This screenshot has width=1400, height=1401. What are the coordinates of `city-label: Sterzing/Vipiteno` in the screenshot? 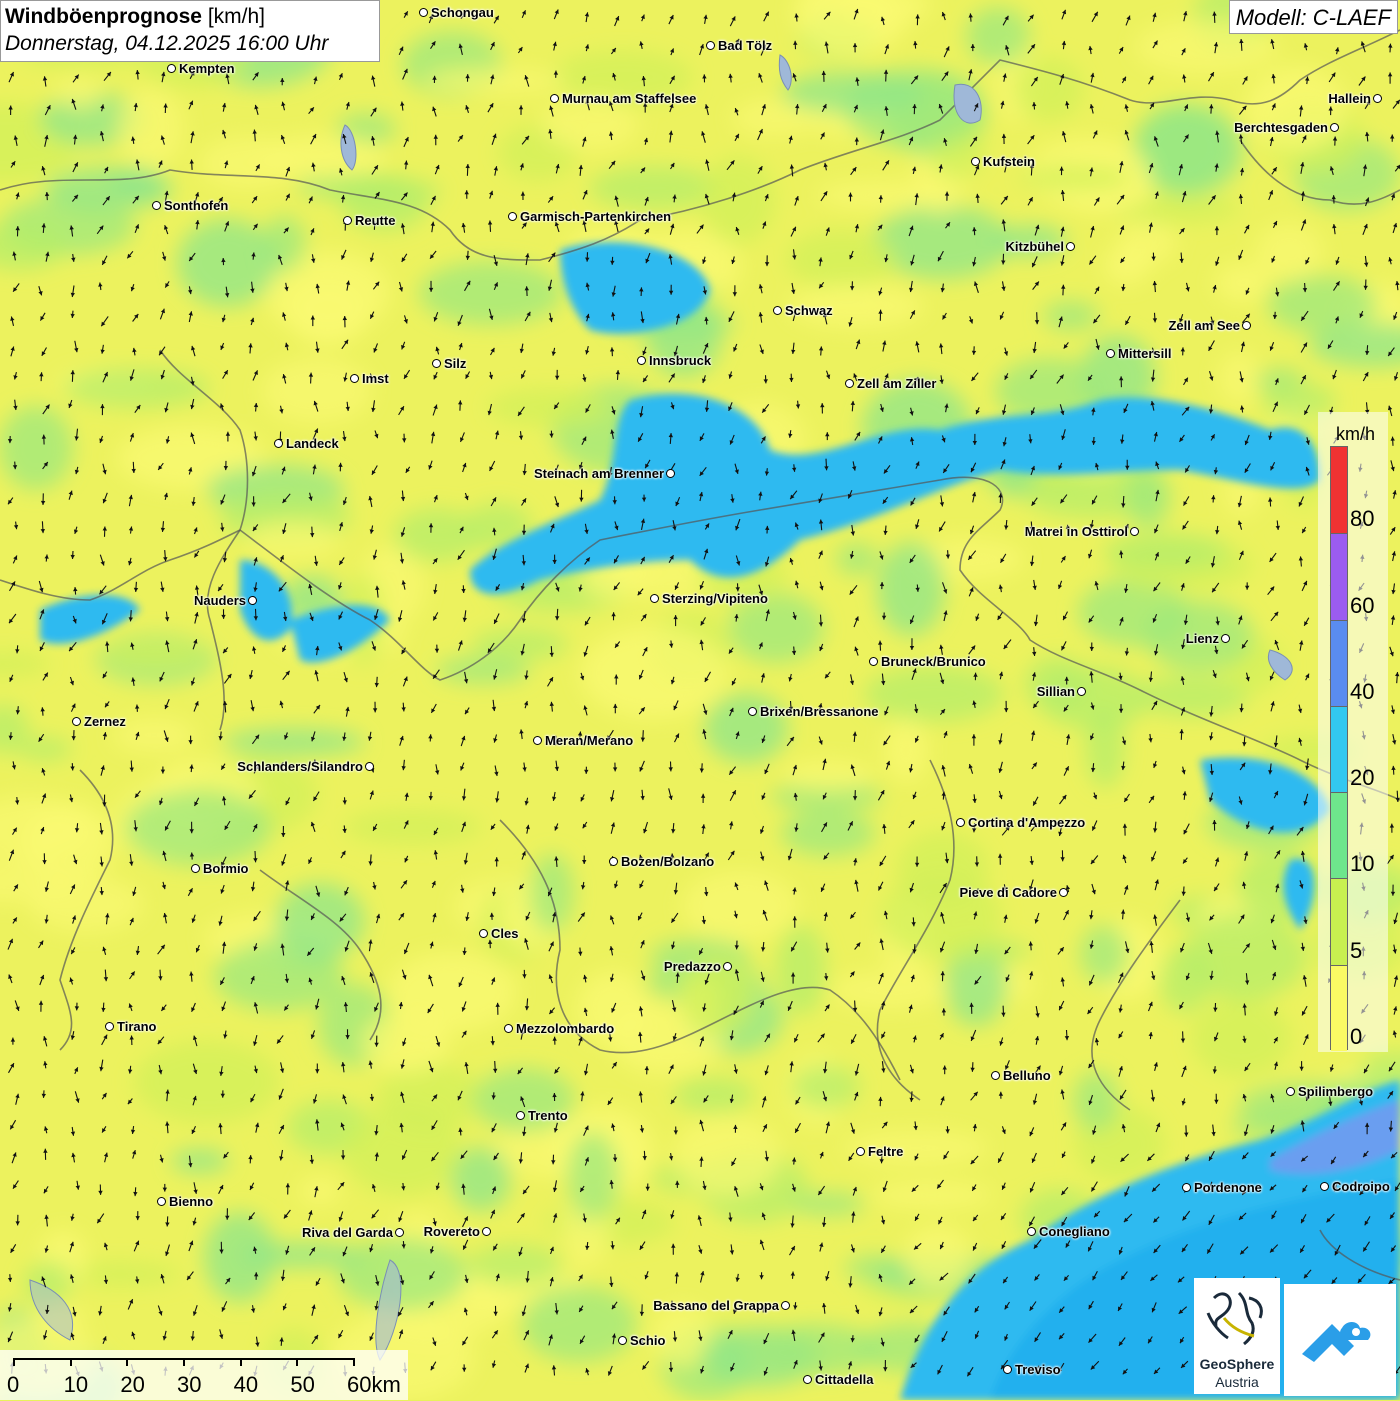 It's located at (715, 599).